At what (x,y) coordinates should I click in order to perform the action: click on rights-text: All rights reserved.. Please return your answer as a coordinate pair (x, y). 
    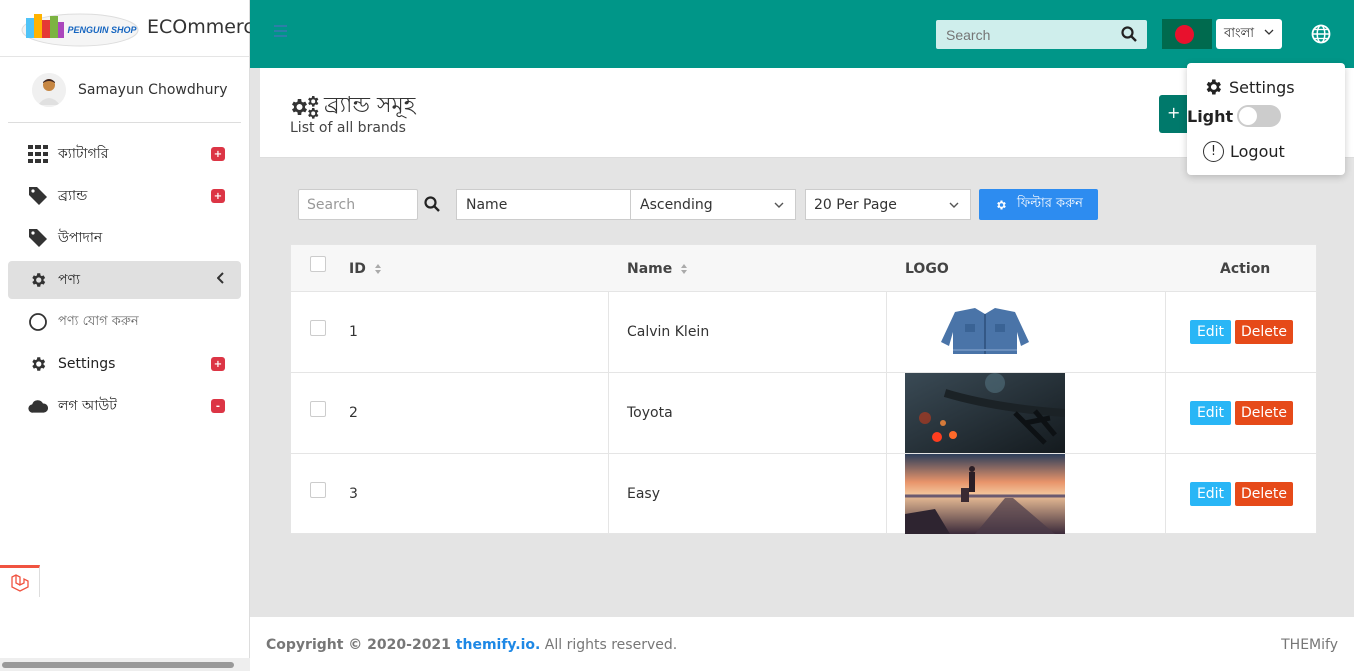
    Looking at the image, I should click on (609, 645).